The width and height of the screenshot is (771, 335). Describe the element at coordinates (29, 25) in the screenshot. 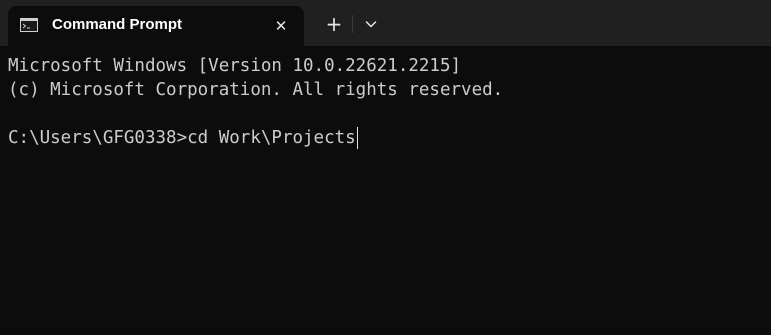

I see `cmd-icon` at that location.